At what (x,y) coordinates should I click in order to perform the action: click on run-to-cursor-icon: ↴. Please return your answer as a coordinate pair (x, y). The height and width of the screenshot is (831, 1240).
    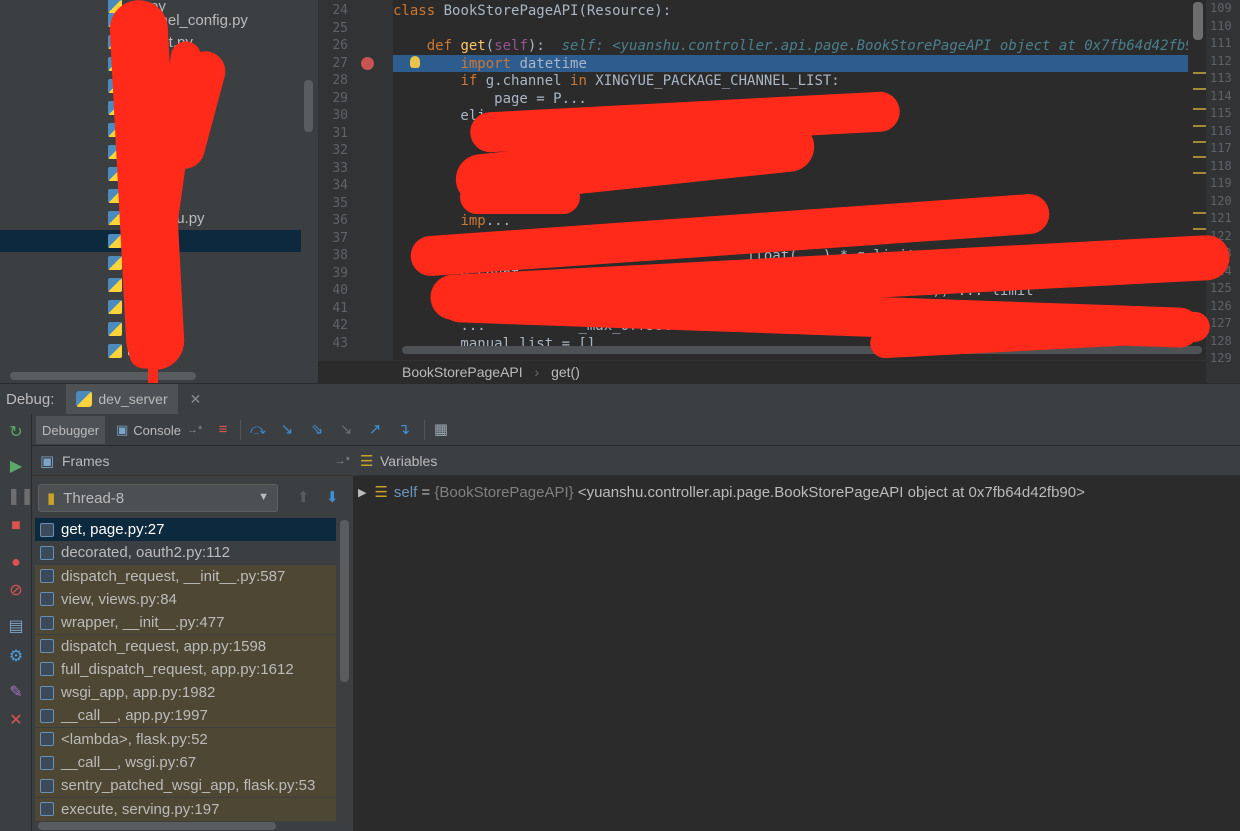
    Looking at the image, I should click on (404, 430).